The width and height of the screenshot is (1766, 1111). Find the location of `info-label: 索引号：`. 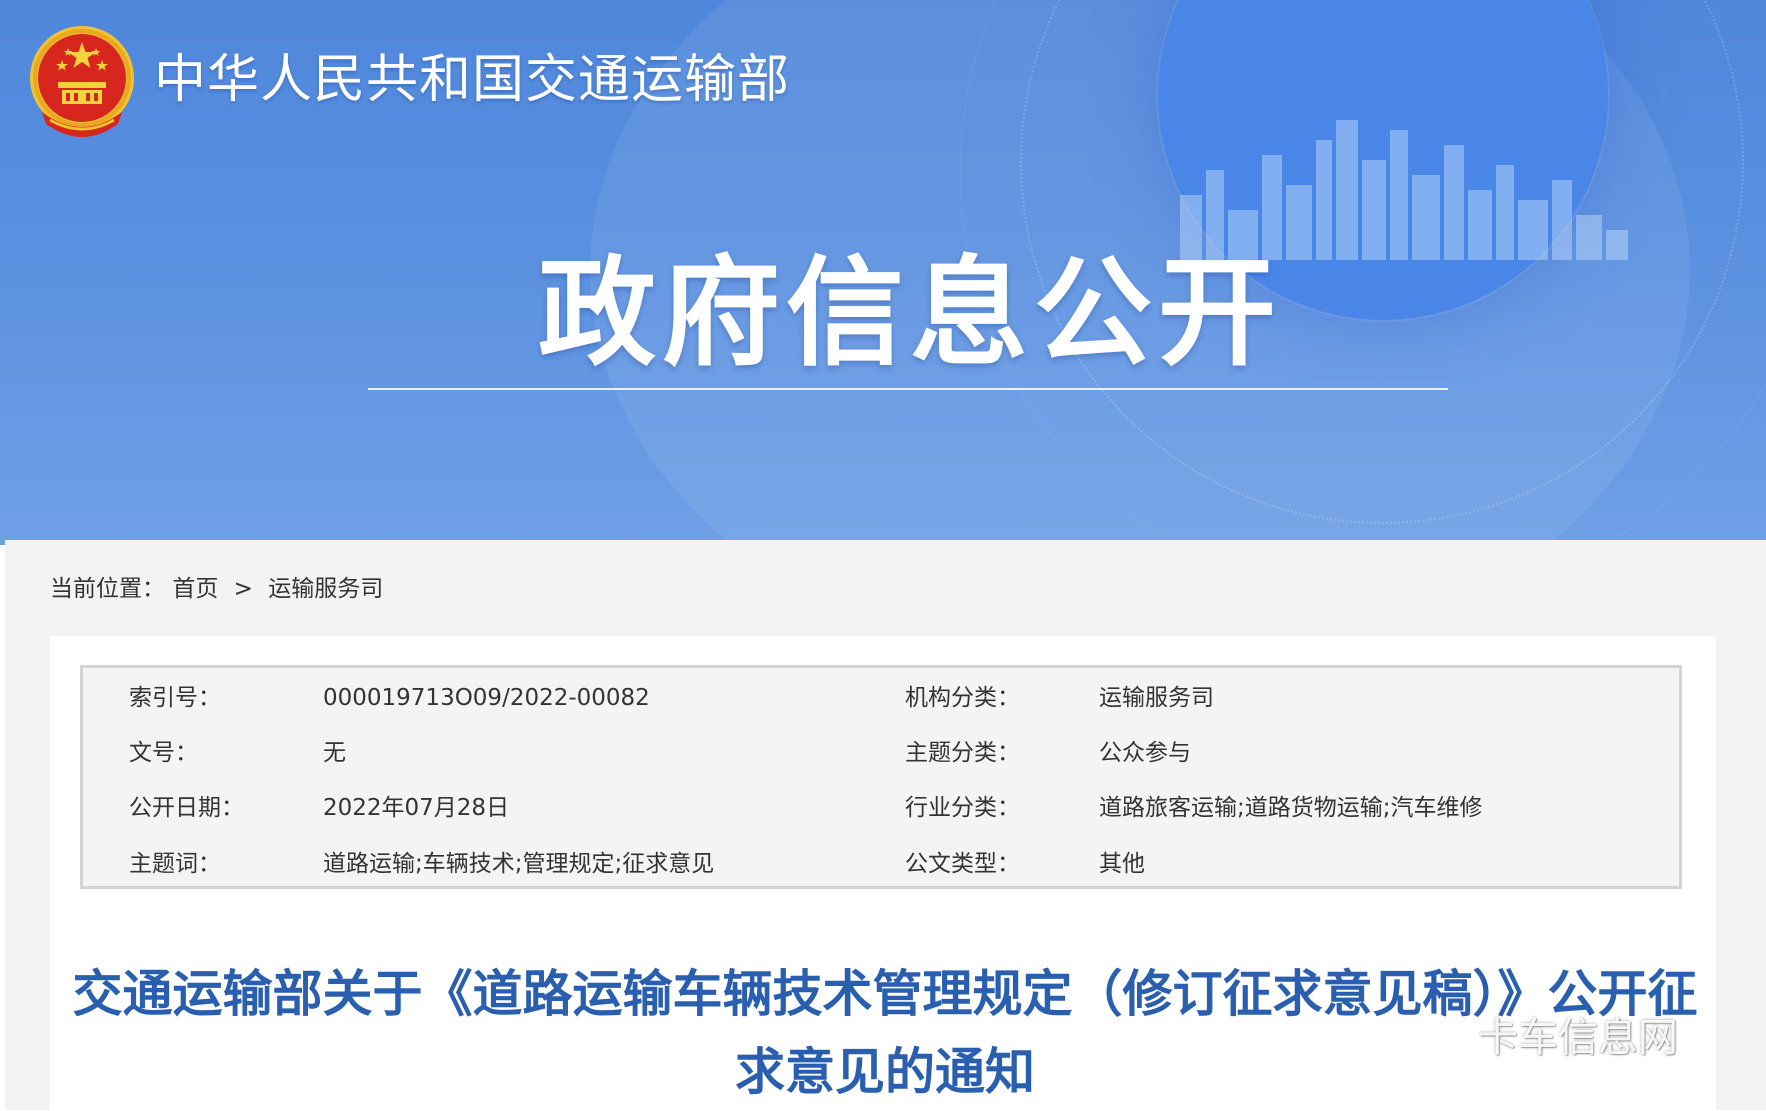

info-label: 索引号： is located at coordinates (175, 698).